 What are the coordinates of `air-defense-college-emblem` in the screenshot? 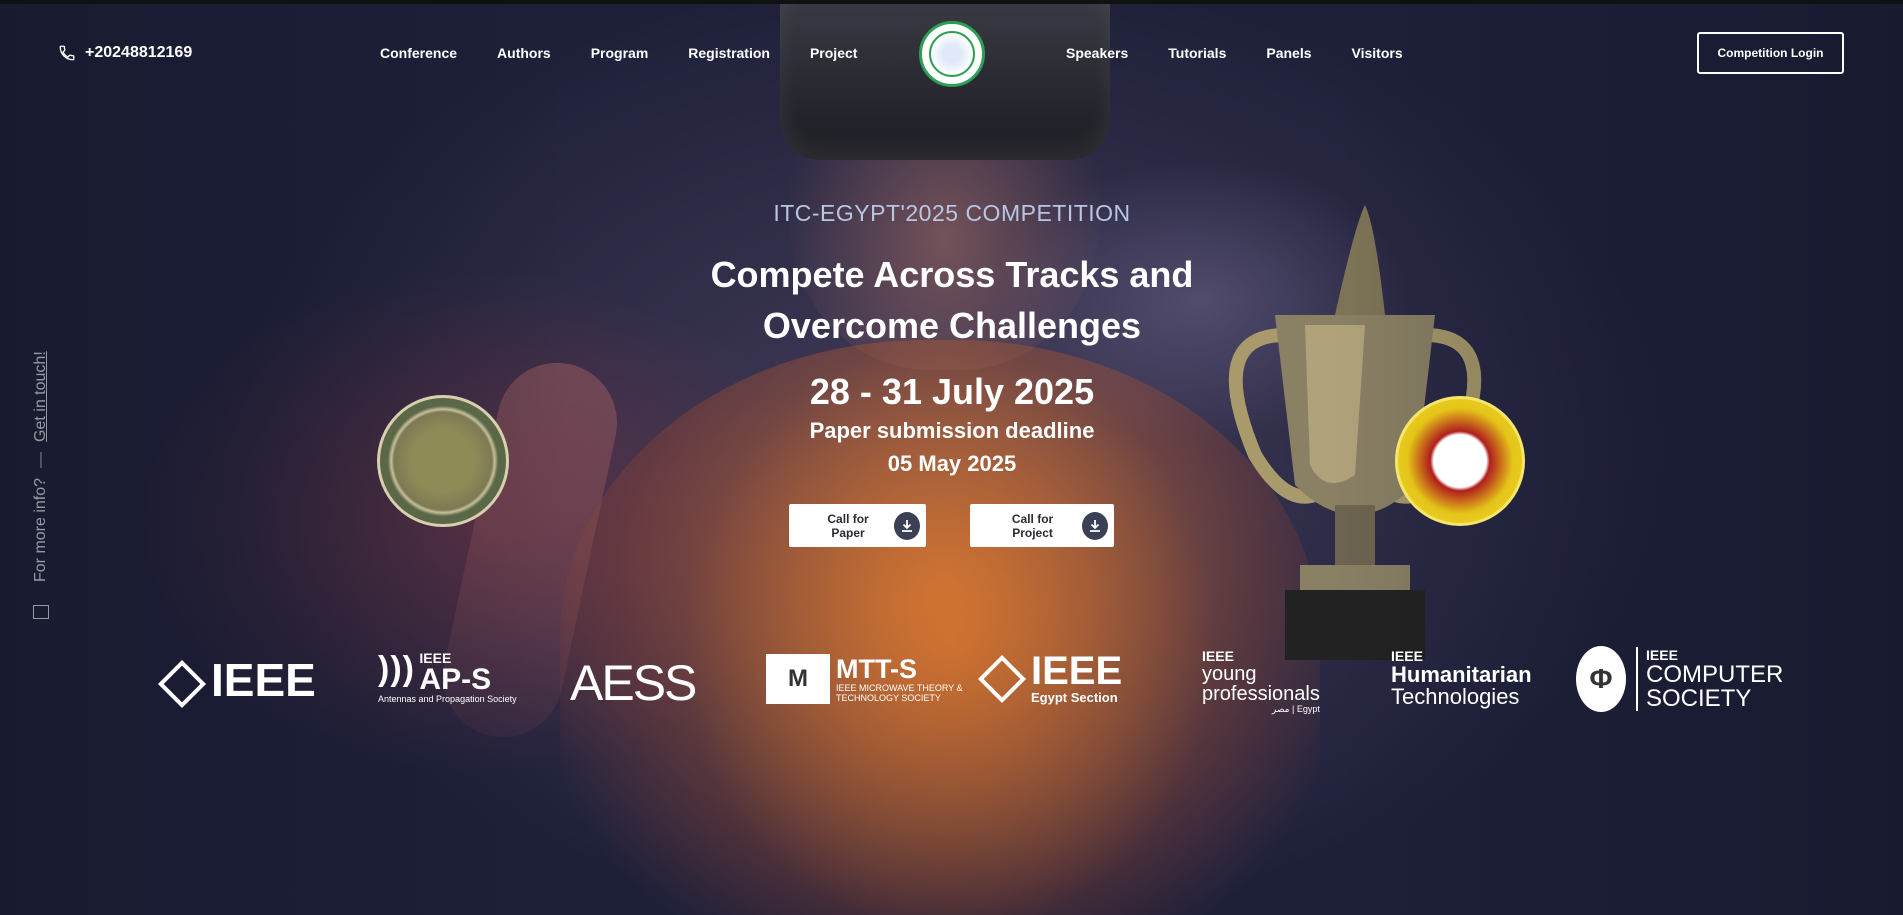 It's located at (1460, 461).